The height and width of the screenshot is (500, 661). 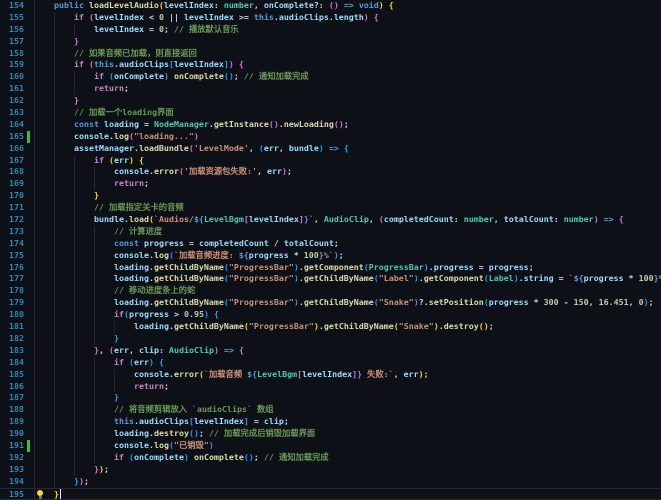 What do you see at coordinates (347, 350) in the screenshot?
I see `code-text: }, (err, clip: AudioClip) => {` at bounding box center [347, 350].